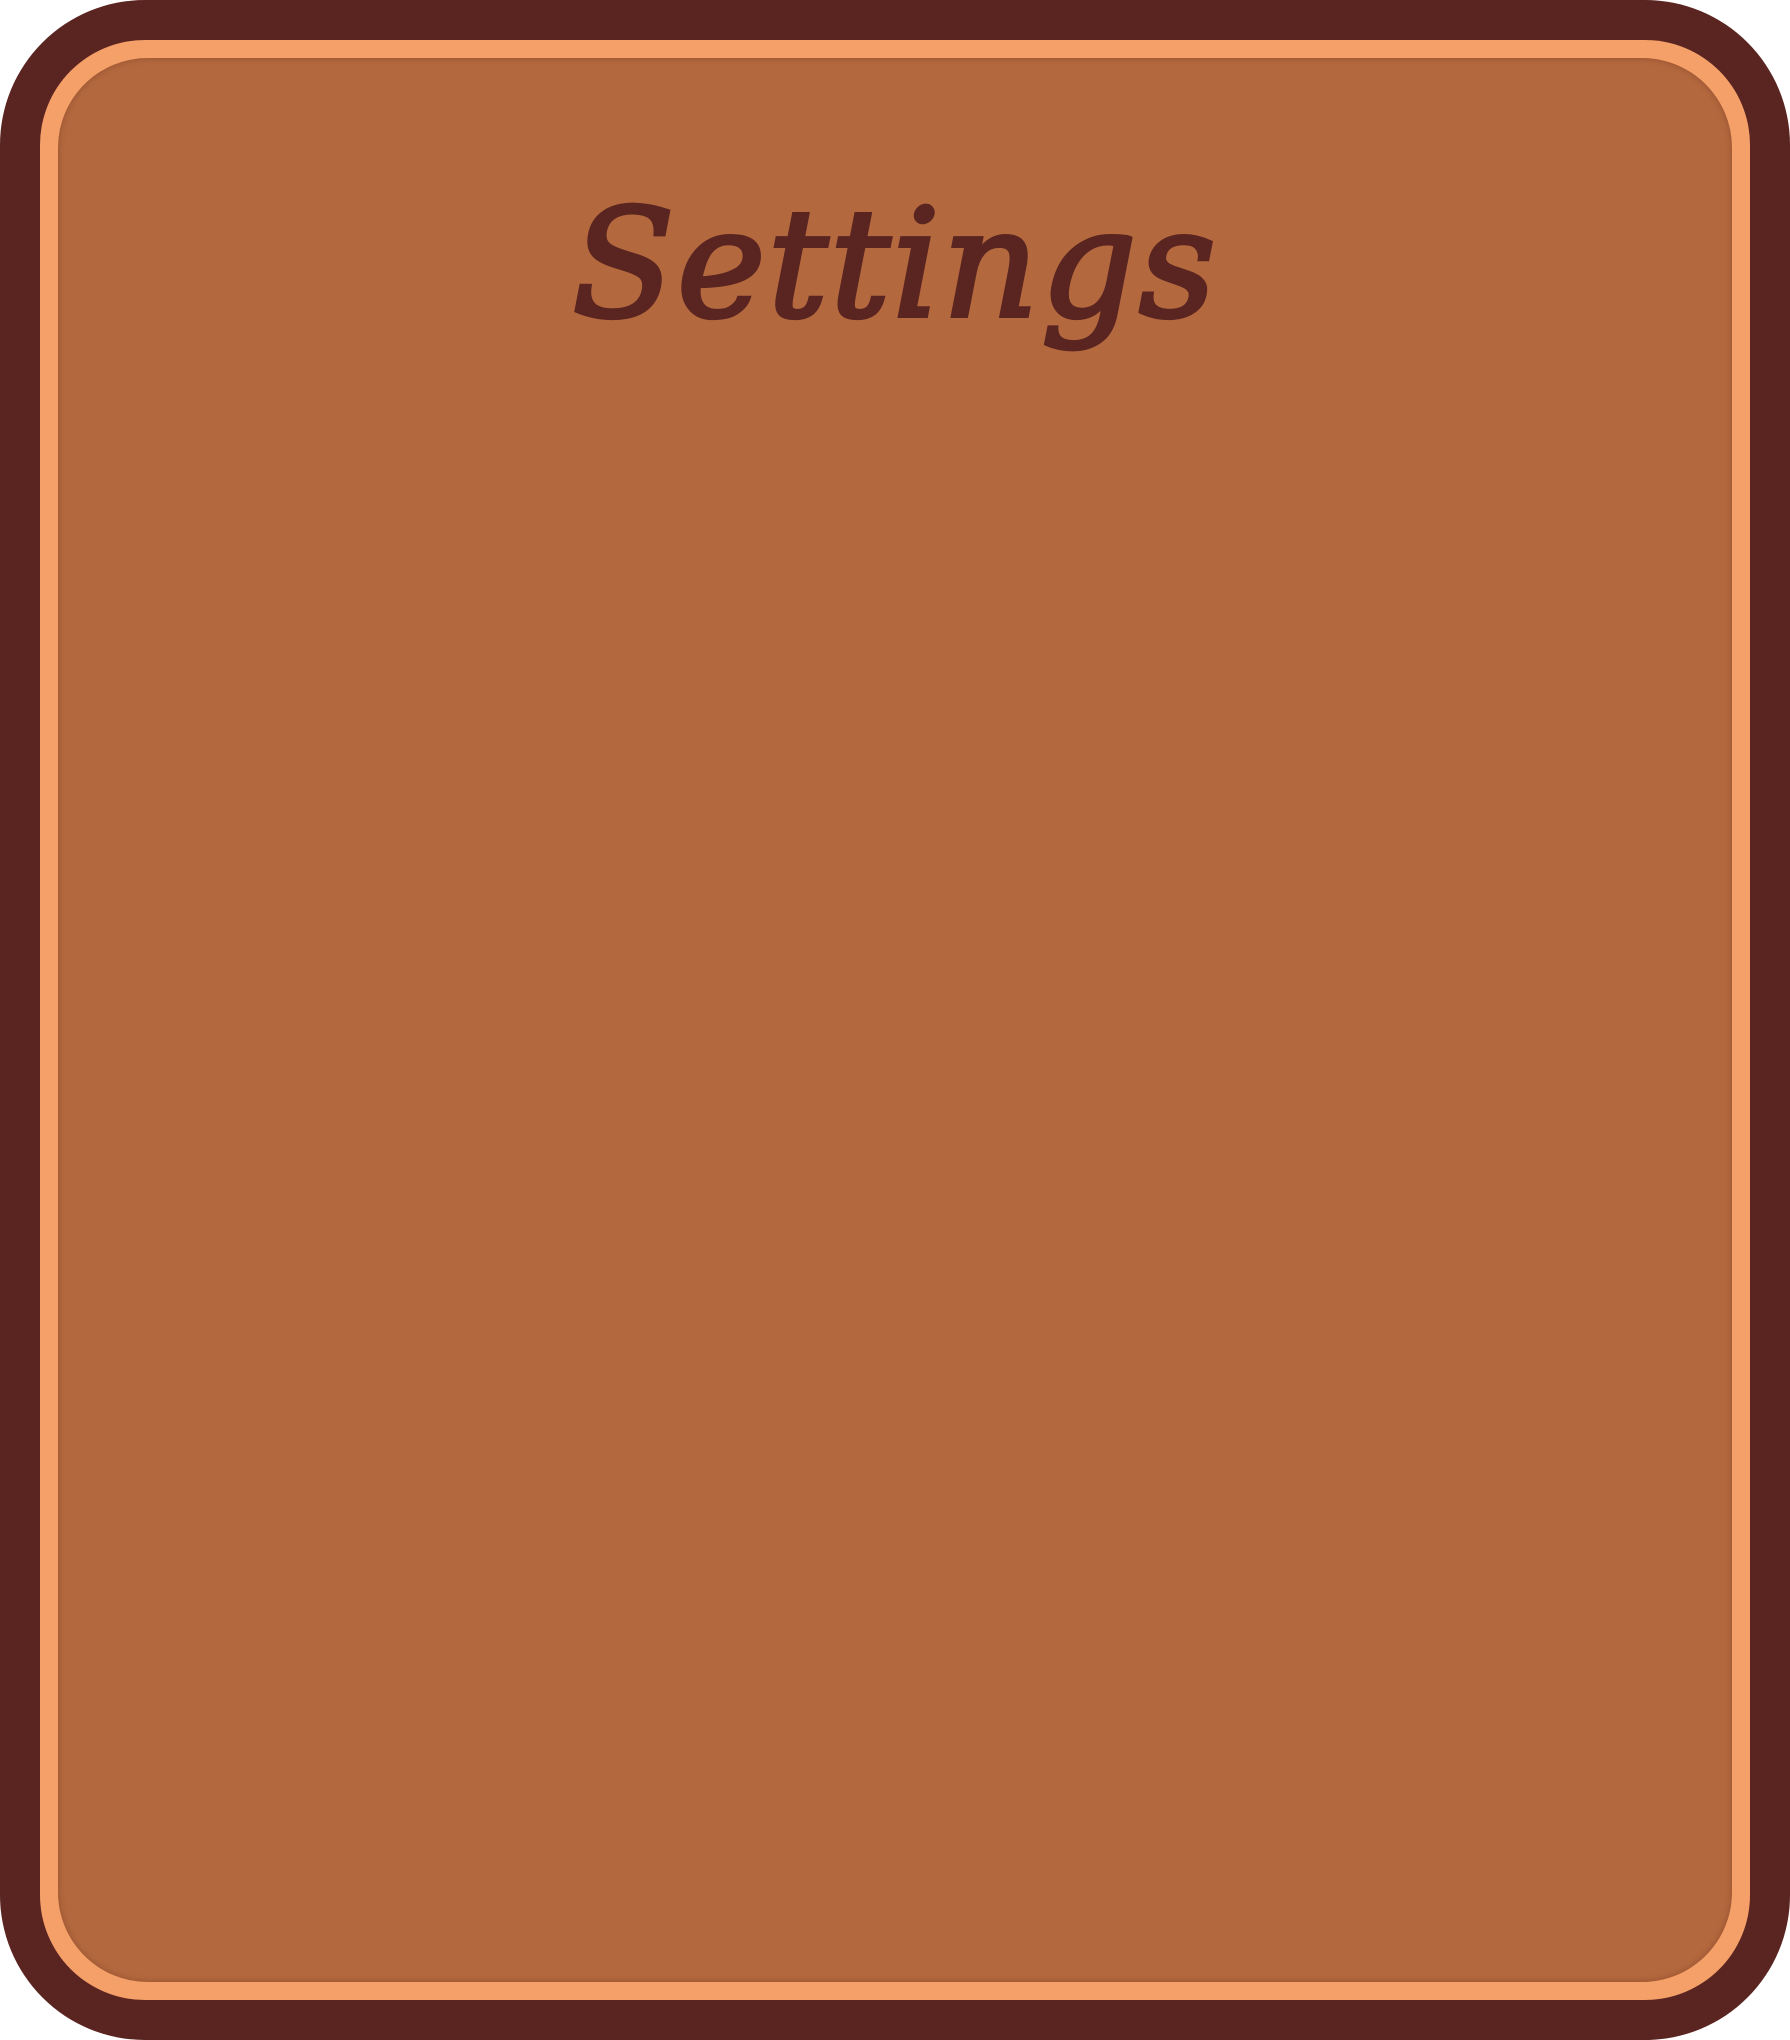 The height and width of the screenshot is (2040, 1790). What do you see at coordinates (894, 265) in the screenshot?
I see `settings-title: Settings` at bounding box center [894, 265].